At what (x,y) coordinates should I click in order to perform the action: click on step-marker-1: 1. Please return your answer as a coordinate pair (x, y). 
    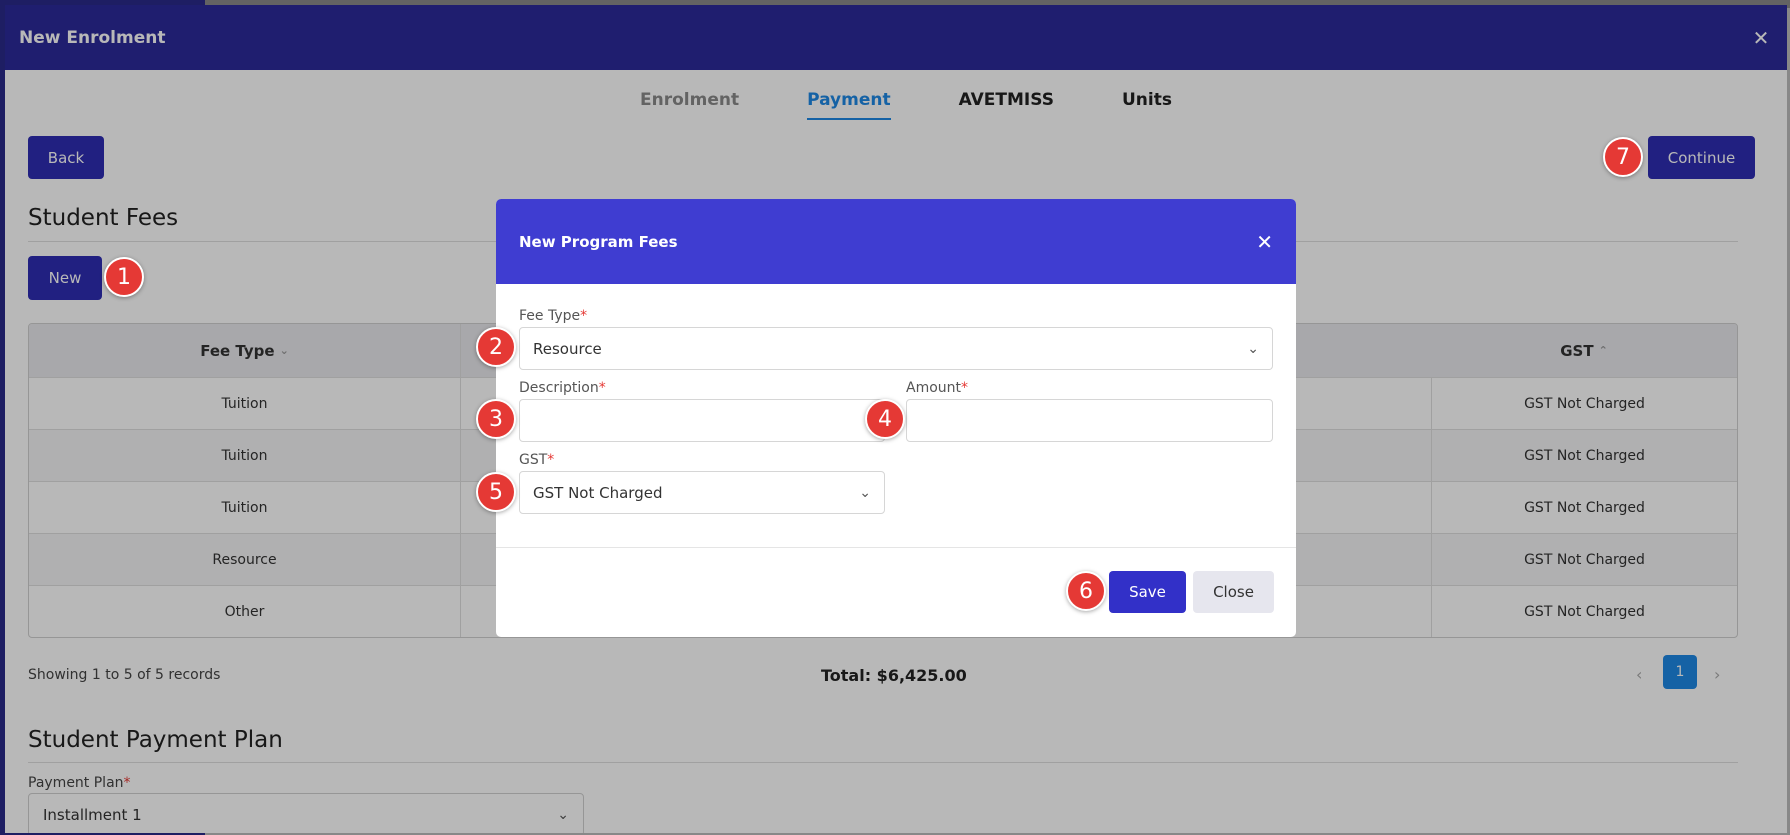
    Looking at the image, I should click on (124, 277).